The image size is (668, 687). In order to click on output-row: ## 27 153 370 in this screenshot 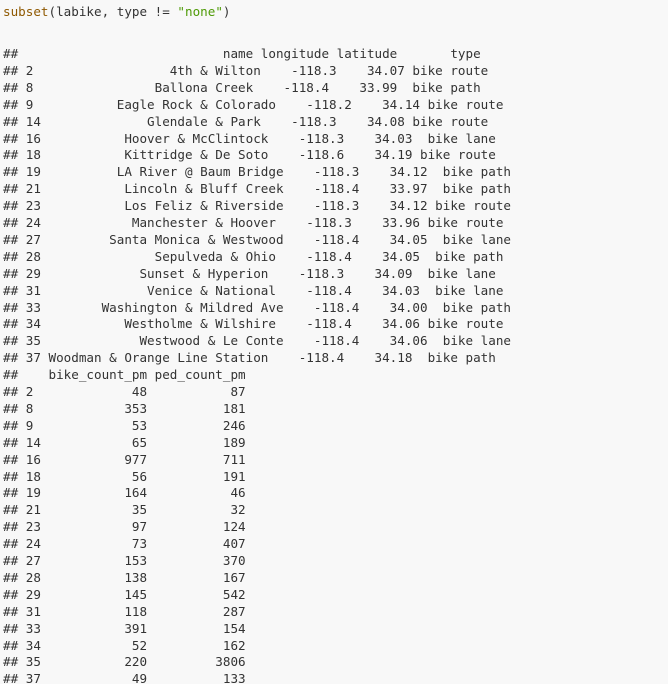, I will do `click(124, 560)`.